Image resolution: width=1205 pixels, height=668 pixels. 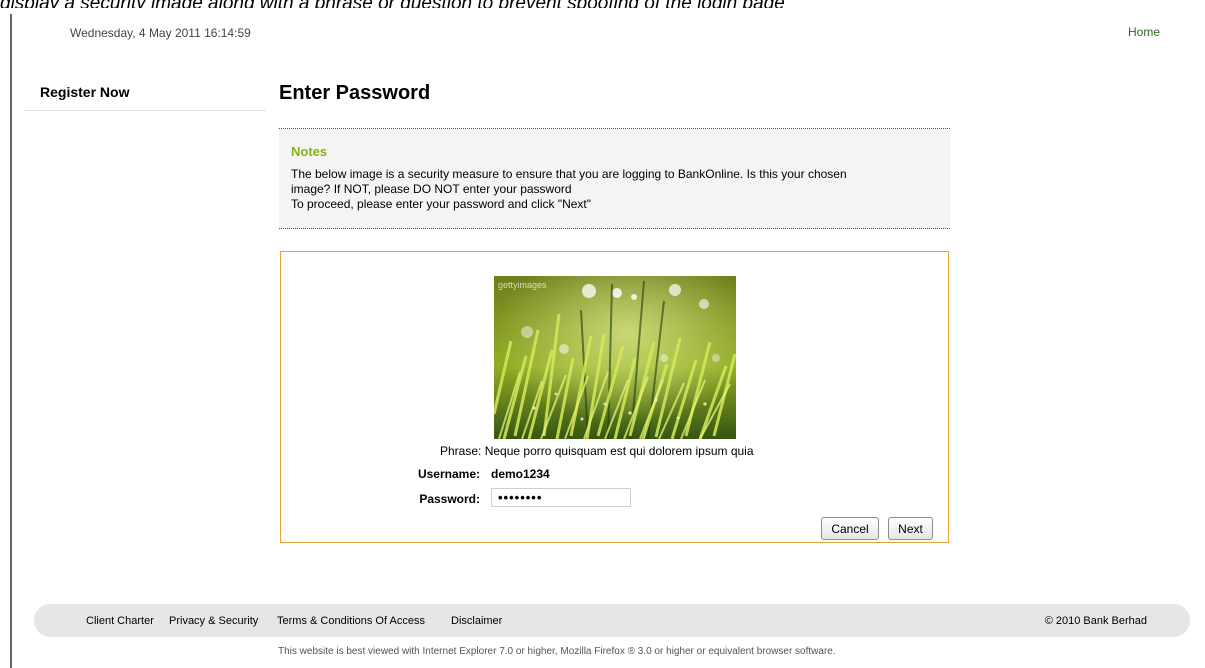 I want to click on footer-link-privacy-security: Privacy & Security, so click(x=213, y=621).